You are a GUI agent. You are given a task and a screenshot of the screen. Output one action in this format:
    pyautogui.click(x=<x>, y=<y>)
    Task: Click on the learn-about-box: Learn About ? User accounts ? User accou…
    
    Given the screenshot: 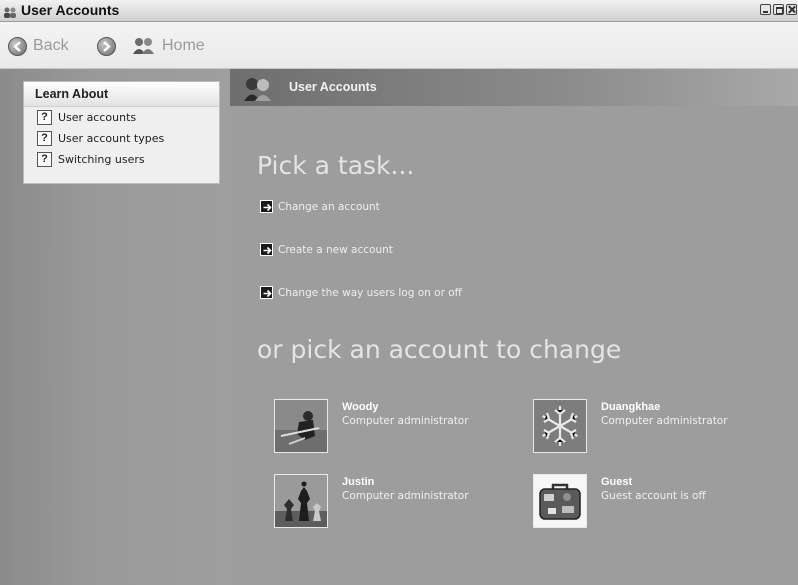 What is the action you would take?
    pyautogui.click(x=121, y=132)
    